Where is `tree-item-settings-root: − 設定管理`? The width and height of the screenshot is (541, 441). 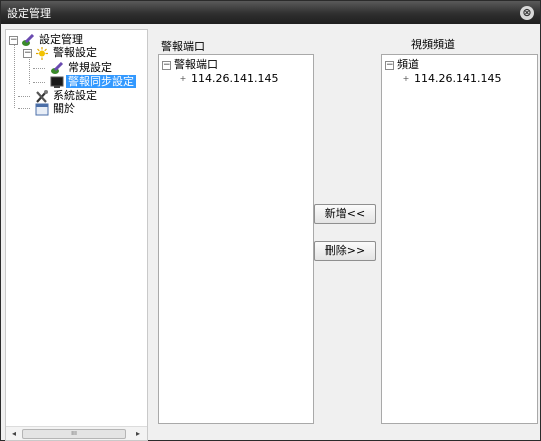 tree-item-settings-root: − 設定管理 is located at coordinates (47, 40).